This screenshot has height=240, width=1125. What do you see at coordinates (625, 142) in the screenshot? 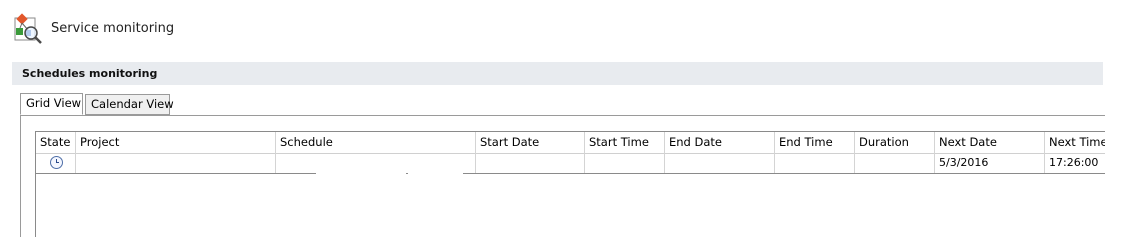
I see `column-header-start-time: Start Time` at bounding box center [625, 142].